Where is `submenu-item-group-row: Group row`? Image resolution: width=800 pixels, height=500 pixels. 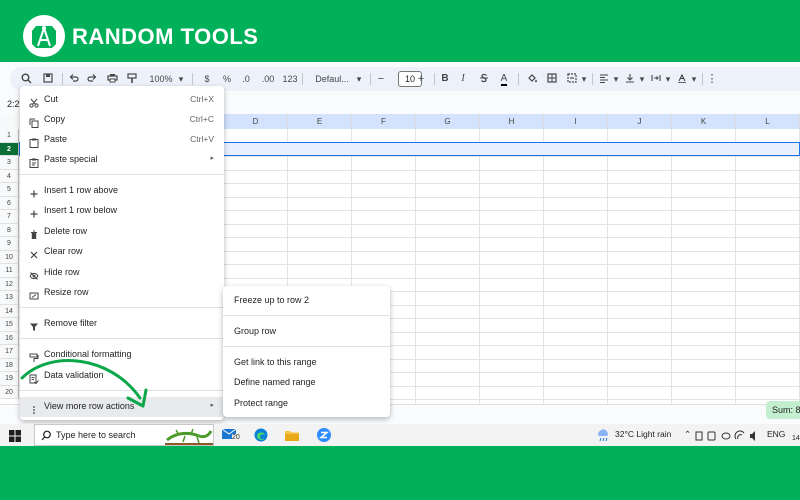 submenu-item-group-row: Group row is located at coordinates (306, 331).